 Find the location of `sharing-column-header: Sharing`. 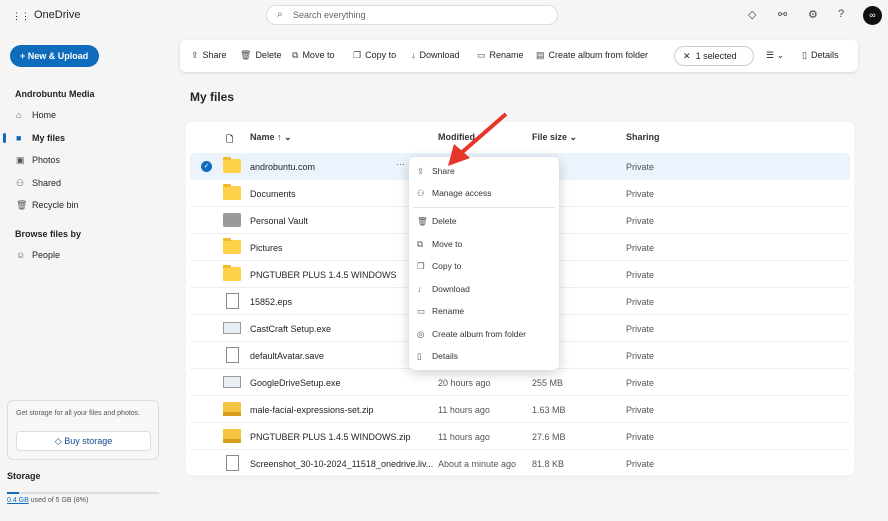

sharing-column-header: Sharing is located at coordinates (643, 137).